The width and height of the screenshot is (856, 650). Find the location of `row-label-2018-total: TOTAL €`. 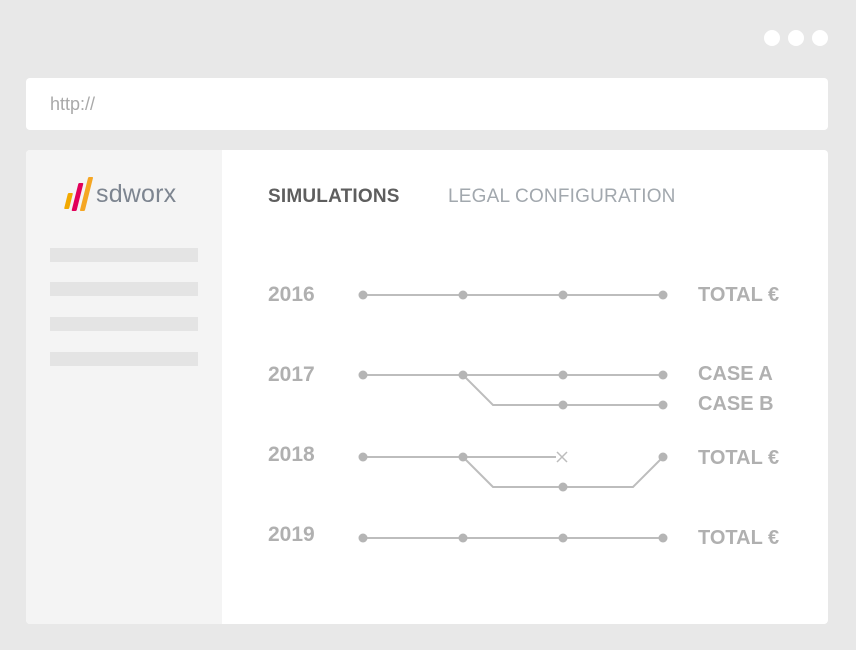

row-label-2018-total: TOTAL € is located at coordinates (739, 458).